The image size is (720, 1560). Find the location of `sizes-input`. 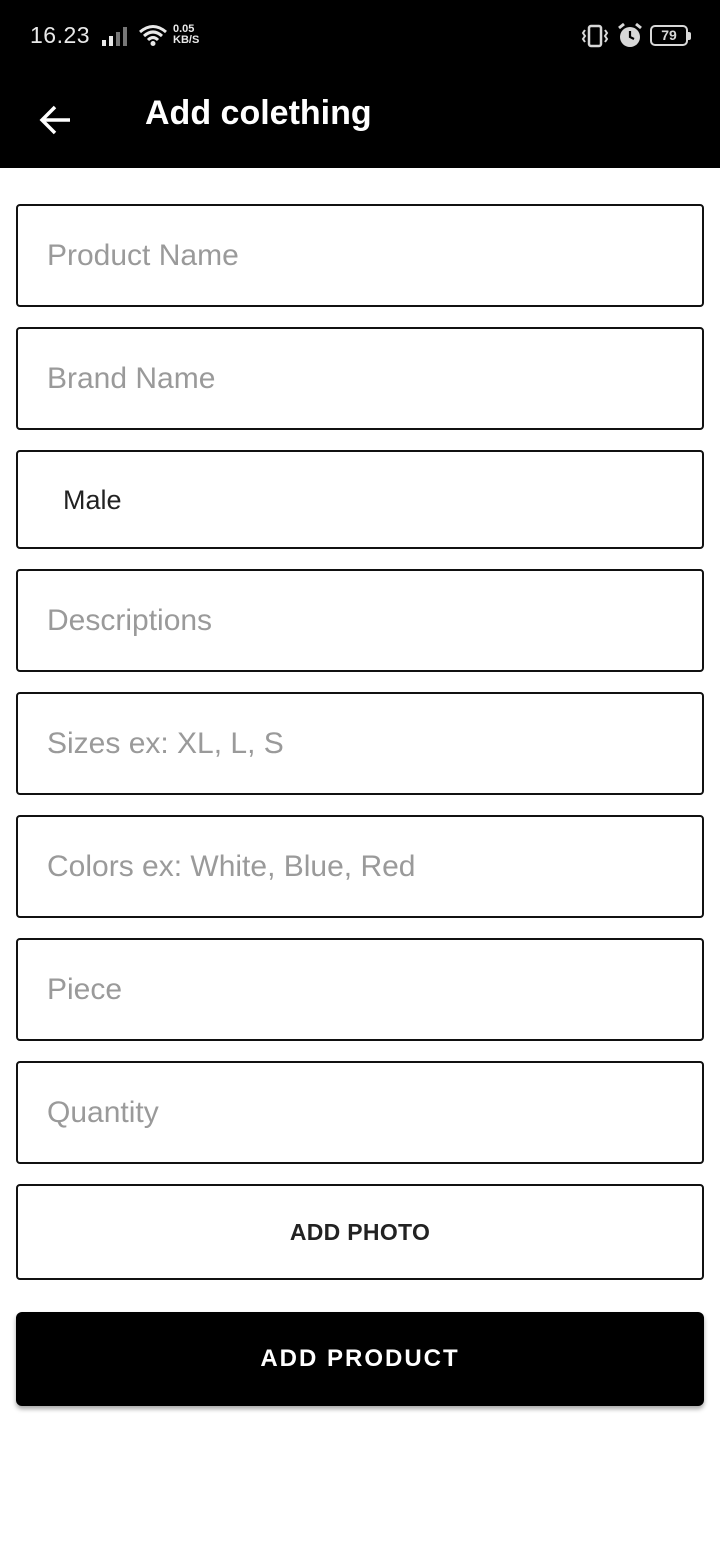

sizes-input is located at coordinates (360, 743).